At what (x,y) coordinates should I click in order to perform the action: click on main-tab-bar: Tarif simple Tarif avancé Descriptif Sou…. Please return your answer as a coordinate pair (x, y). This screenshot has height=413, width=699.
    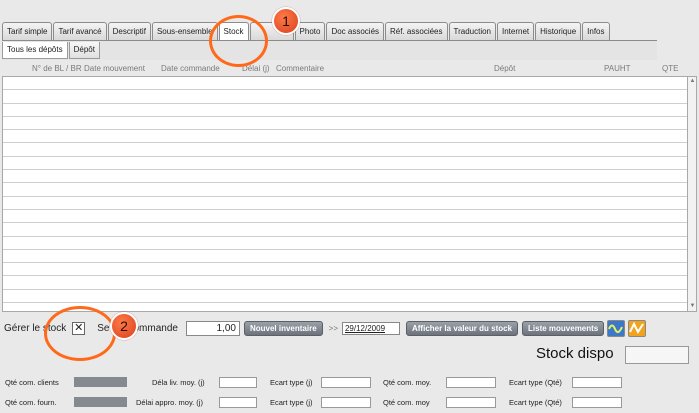
    Looking at the image, I should click on (306, 31).